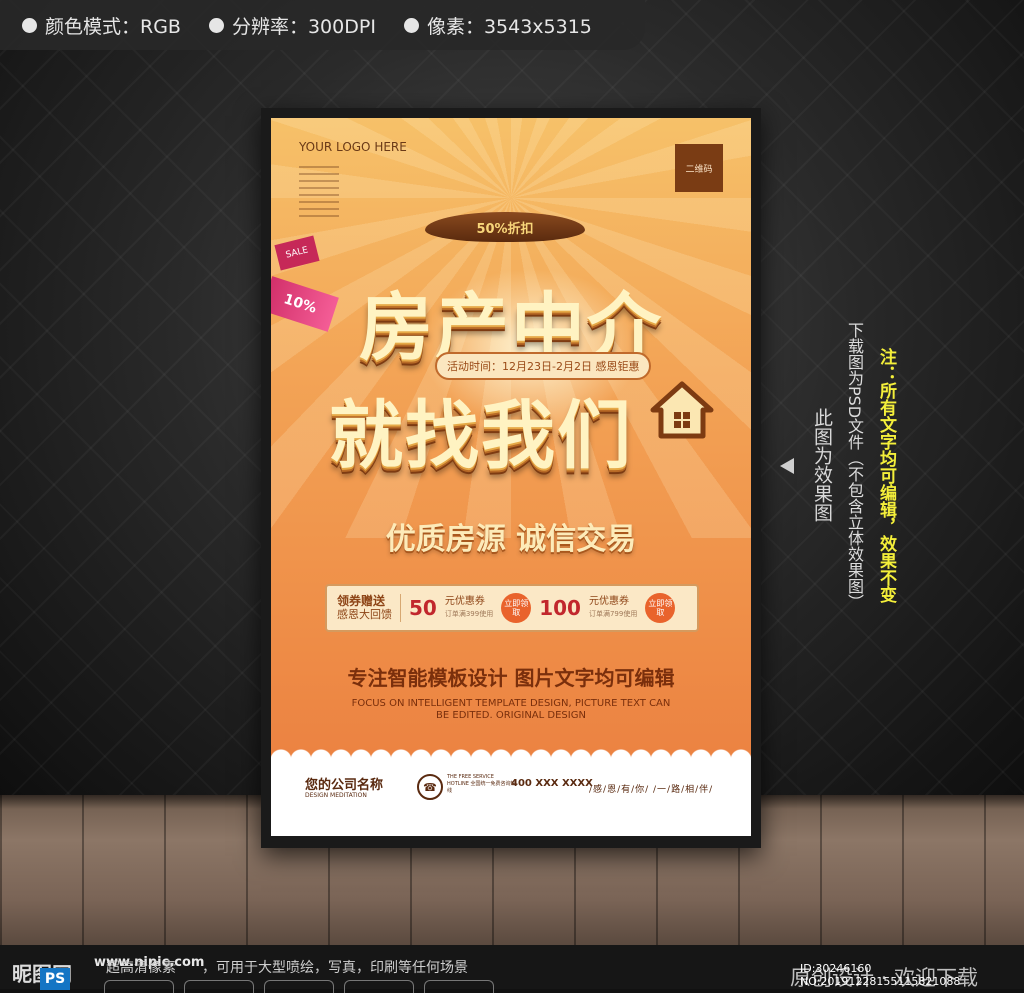 The width and height of the screenshot is (1024, 993). I want to click on qr-code-placeholder: 二维码, so click(699, 168).